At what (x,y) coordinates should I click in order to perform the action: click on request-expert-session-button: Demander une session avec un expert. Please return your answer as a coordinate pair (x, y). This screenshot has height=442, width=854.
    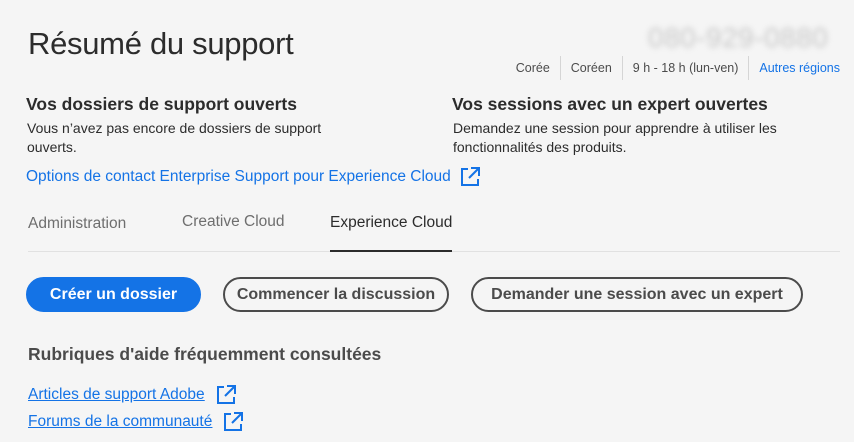
    Looking at the image, I should click on (637, 294).